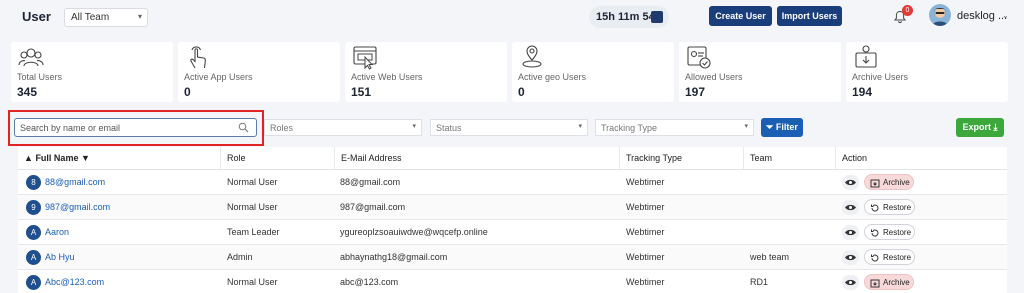 Image resolution: width=1024 pixels, height=293 pixels. What do you see at coordinates (1005, 15) in the screenshot?
I see `chevron-down-icon: ⌄` at bounding box center [1005, 15].